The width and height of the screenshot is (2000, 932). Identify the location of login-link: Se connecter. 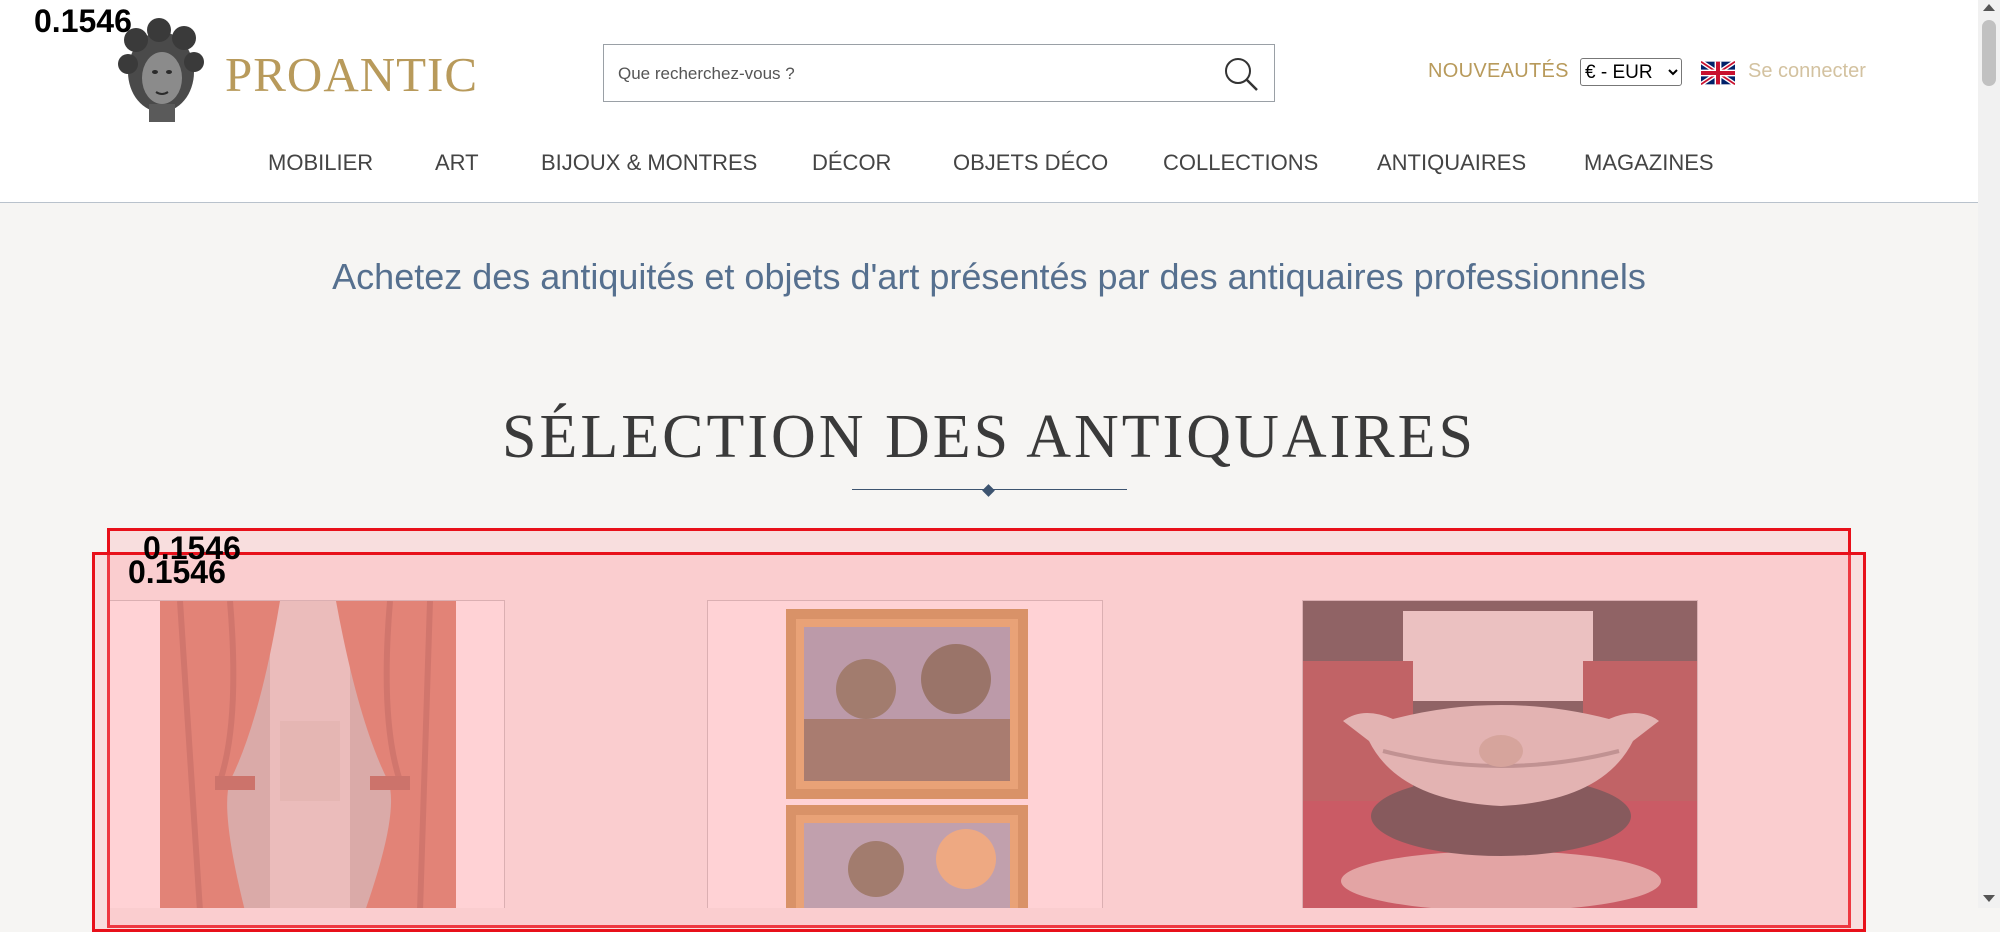
(1807, 71).